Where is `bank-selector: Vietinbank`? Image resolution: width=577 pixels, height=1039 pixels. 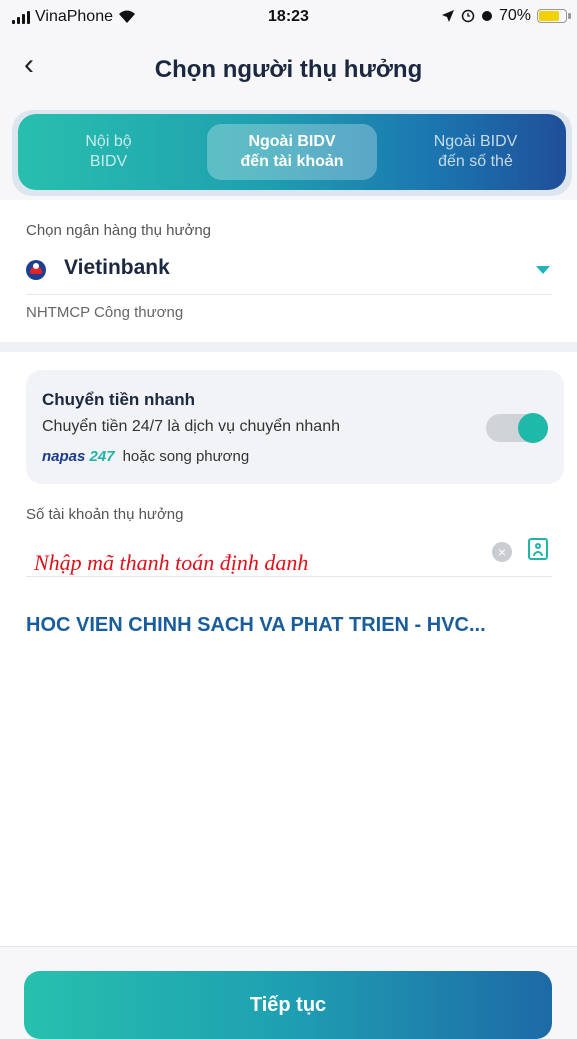
bank-selector: Vietinbank is located at coordinates (289, 274).